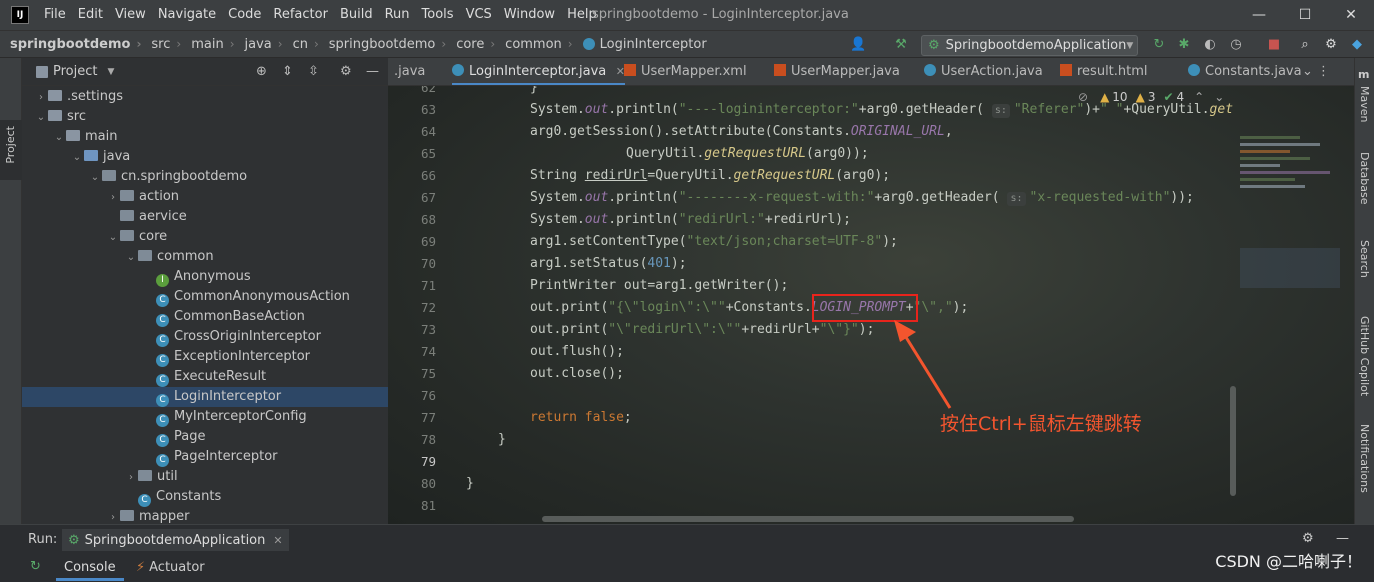 This screenshot has height=582, width=1374. Describe the element at coordinates (1364, 356) in the screenshot. I see `github-copilot-tool-button: GitHub Copilot` at that location.